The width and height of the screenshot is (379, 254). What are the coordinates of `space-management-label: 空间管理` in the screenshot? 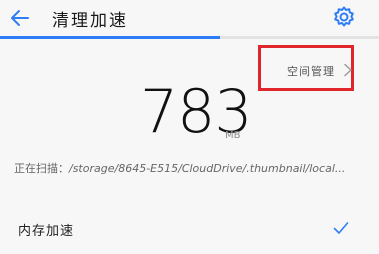 It's located at (311, 71).